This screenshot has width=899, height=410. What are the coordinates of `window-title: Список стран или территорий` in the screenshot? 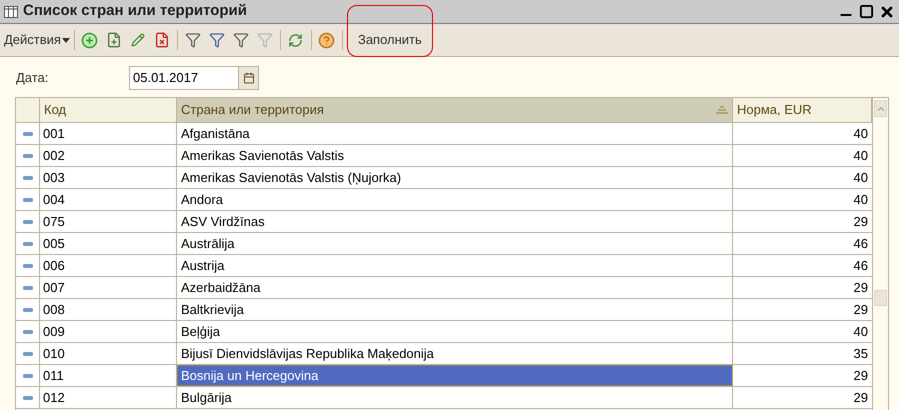 It's located at (135, 11).